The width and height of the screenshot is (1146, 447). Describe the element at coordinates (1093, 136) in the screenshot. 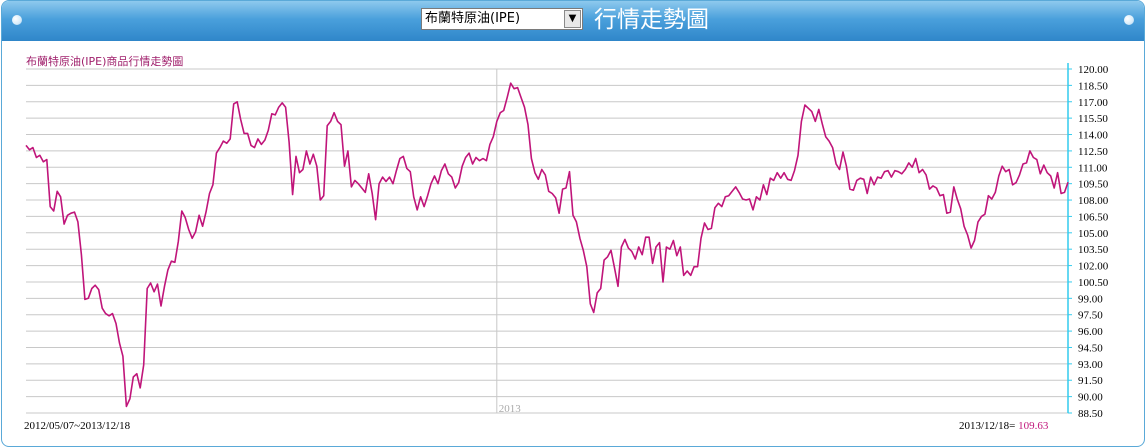

I see `y-tick-label: 114.00` at that location.